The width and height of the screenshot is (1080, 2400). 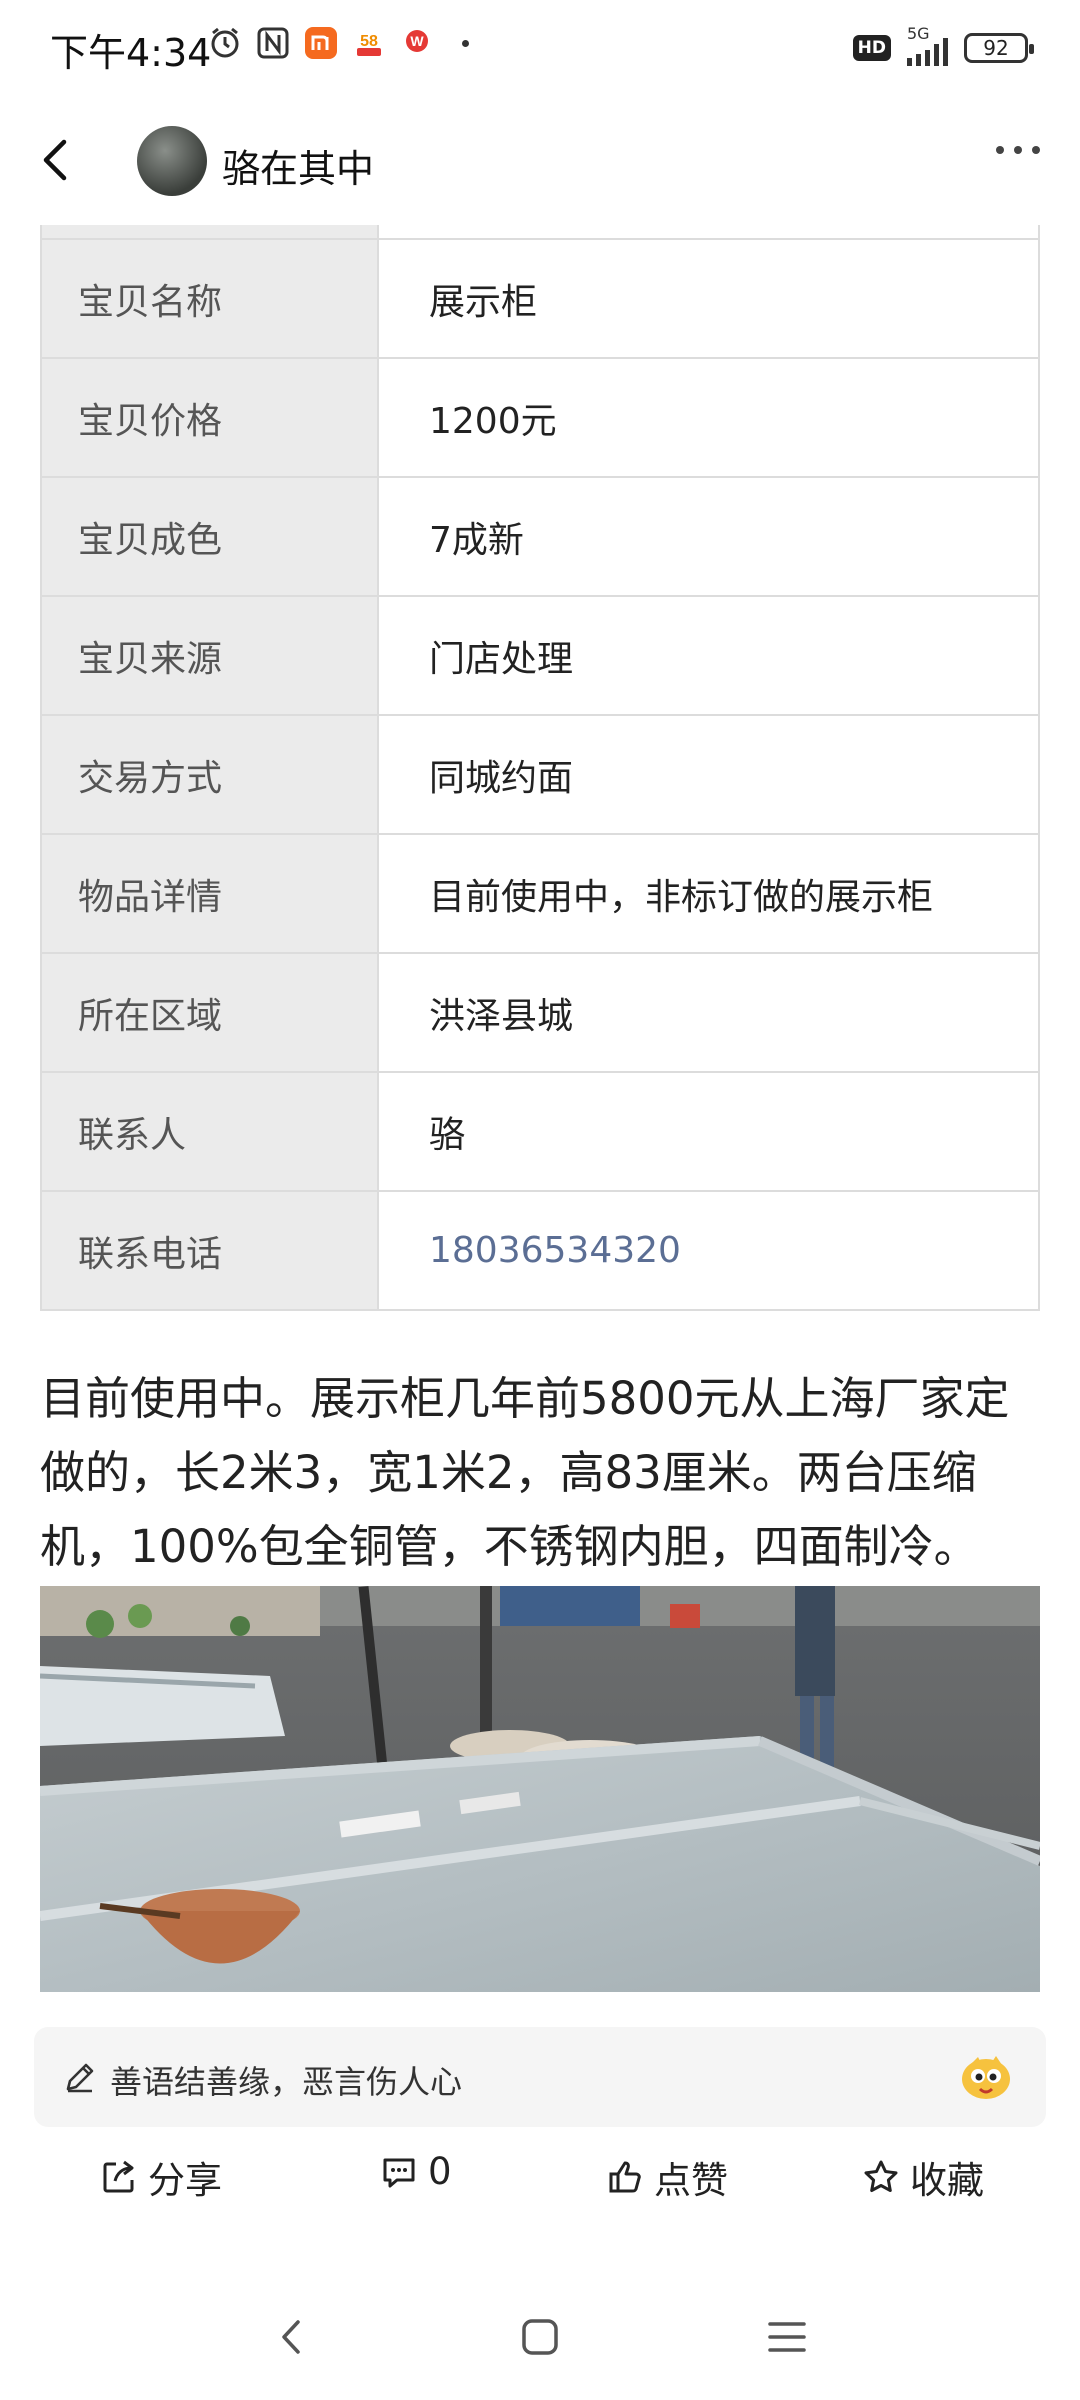 I want to click on mi-app-icon, so click(x=321, y=43).